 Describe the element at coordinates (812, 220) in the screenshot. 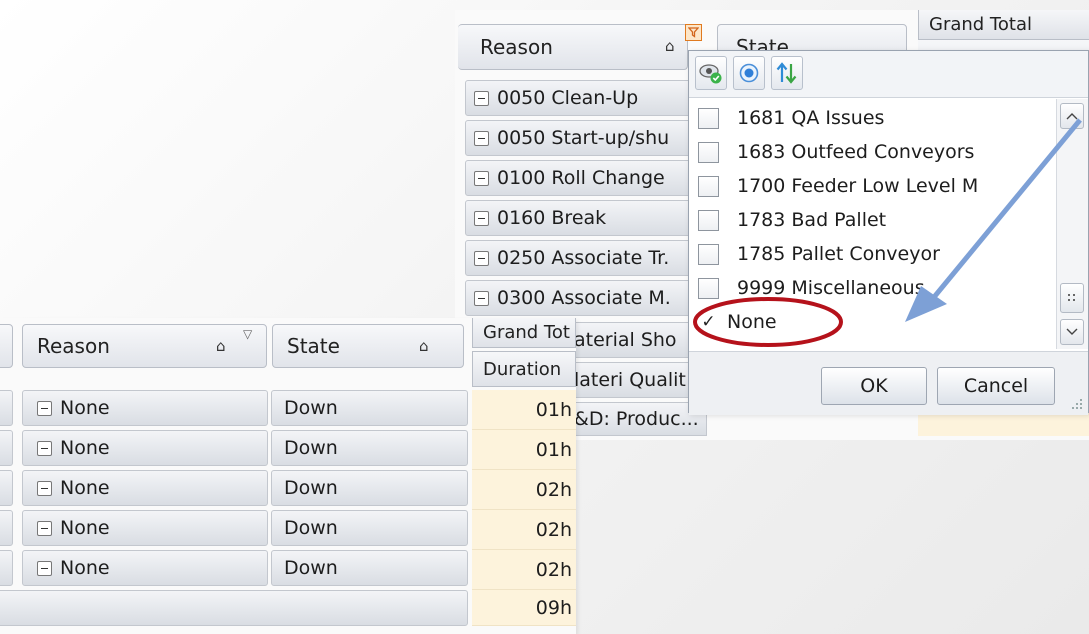

I see `filter-item-label: 1783 Bad Pallet` at that location.